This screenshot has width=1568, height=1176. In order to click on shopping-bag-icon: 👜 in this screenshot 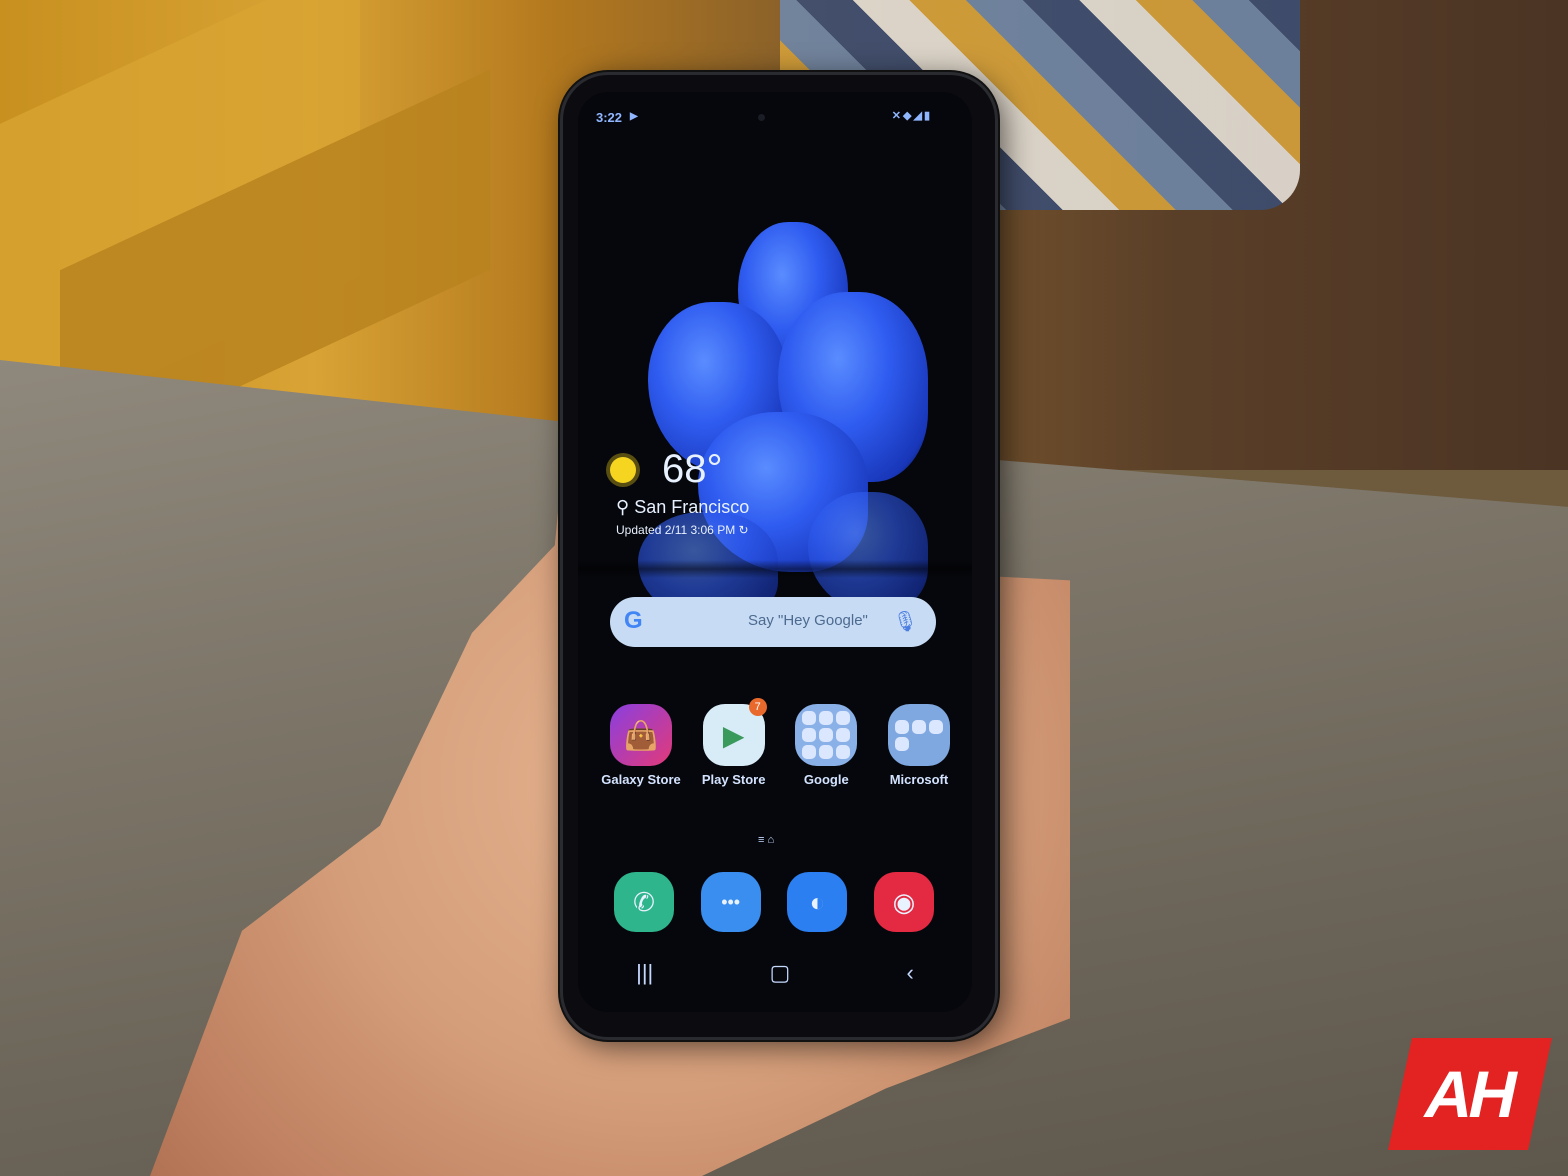, I will do `click(641, 735)`.